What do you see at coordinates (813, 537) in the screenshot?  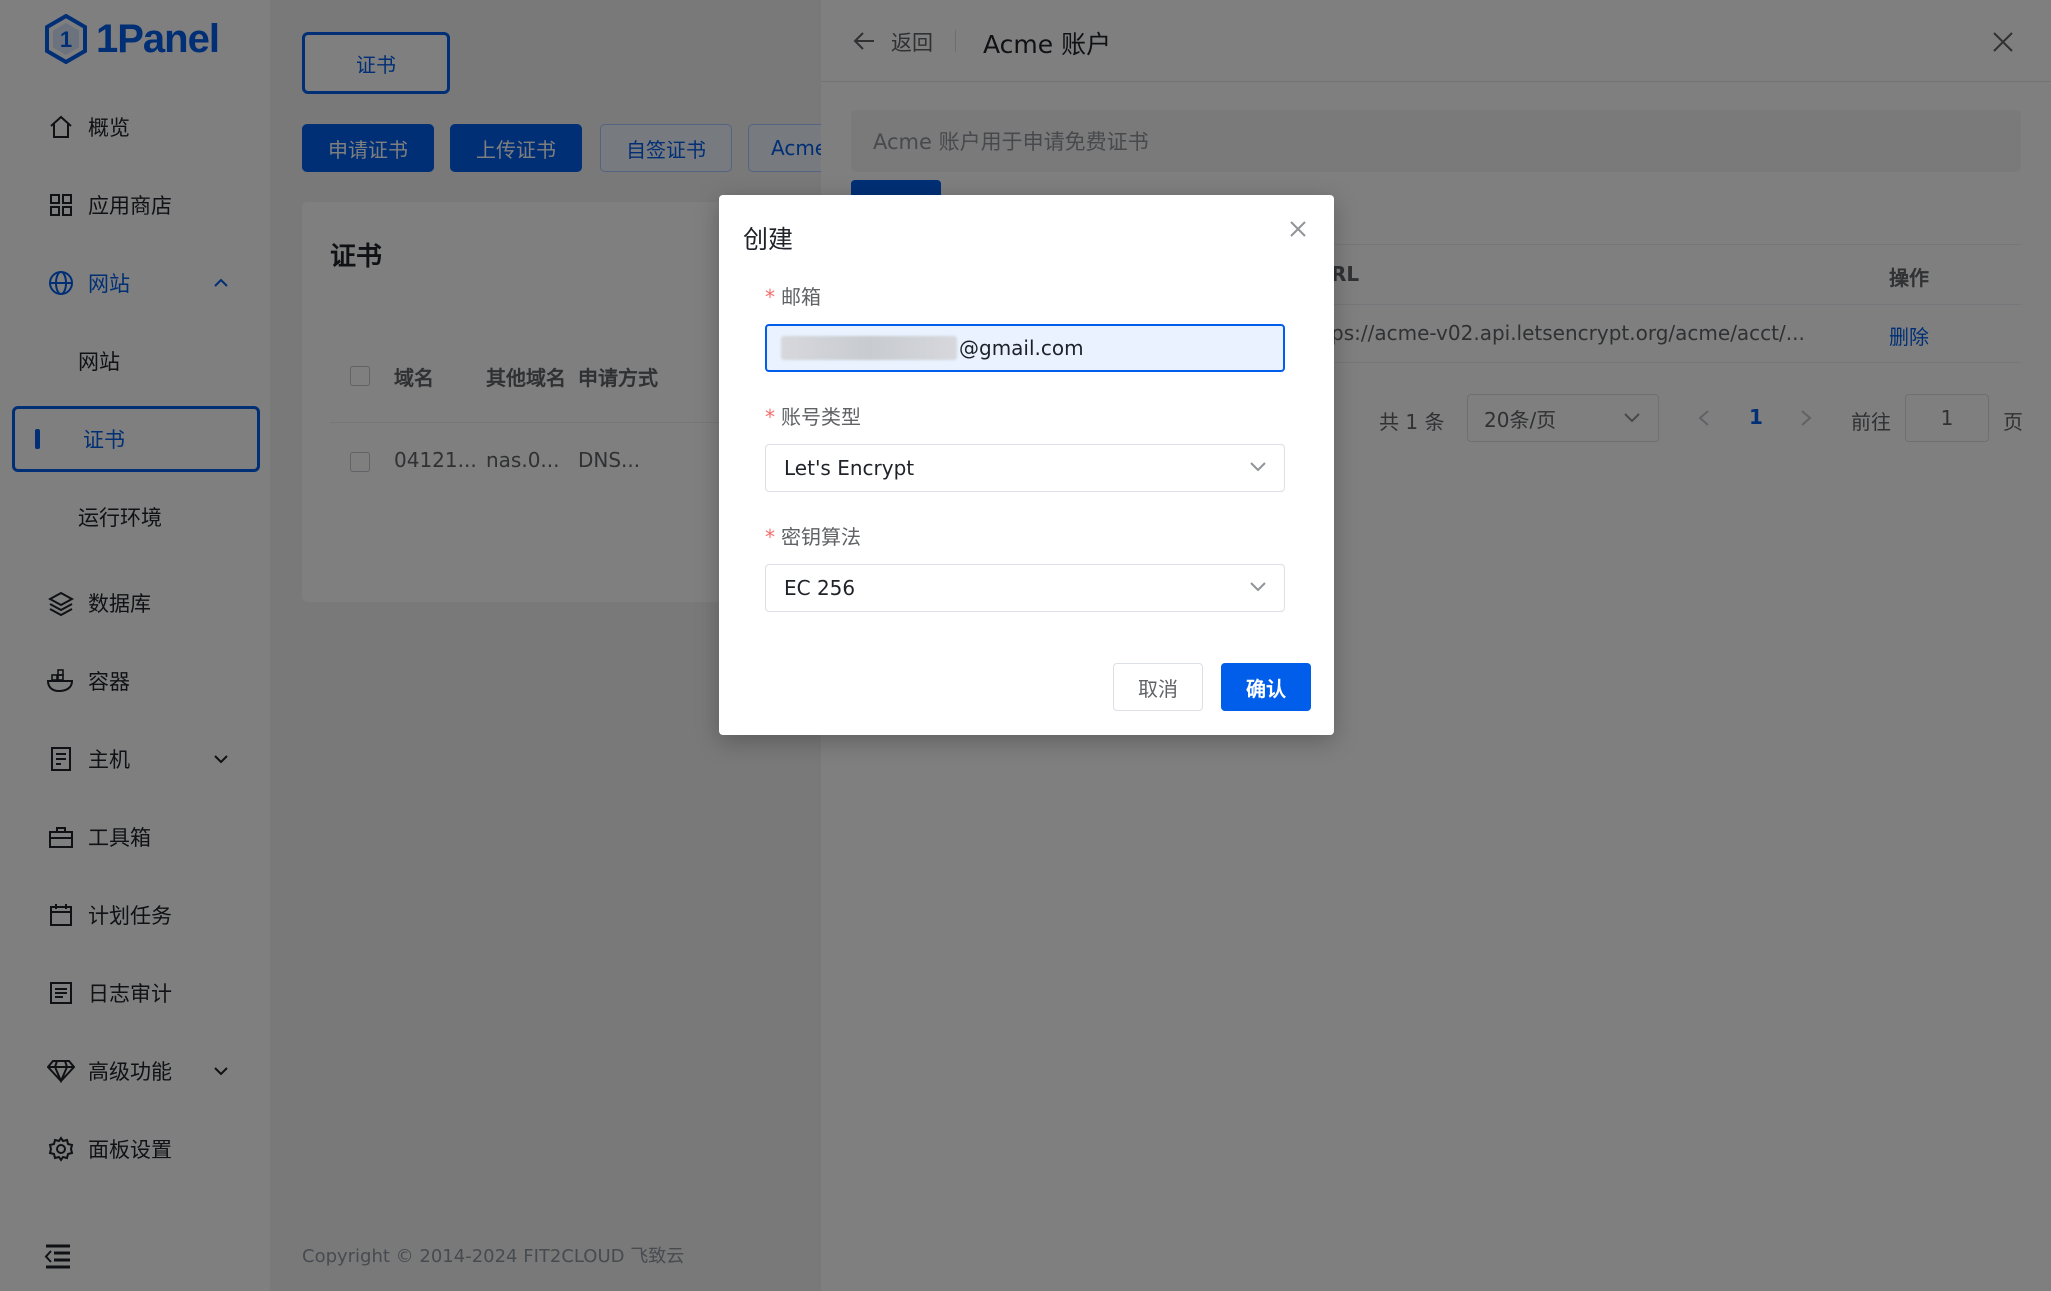 I see `key-algorithm-label: * 密钥算法` at bounding box center [813, 537].